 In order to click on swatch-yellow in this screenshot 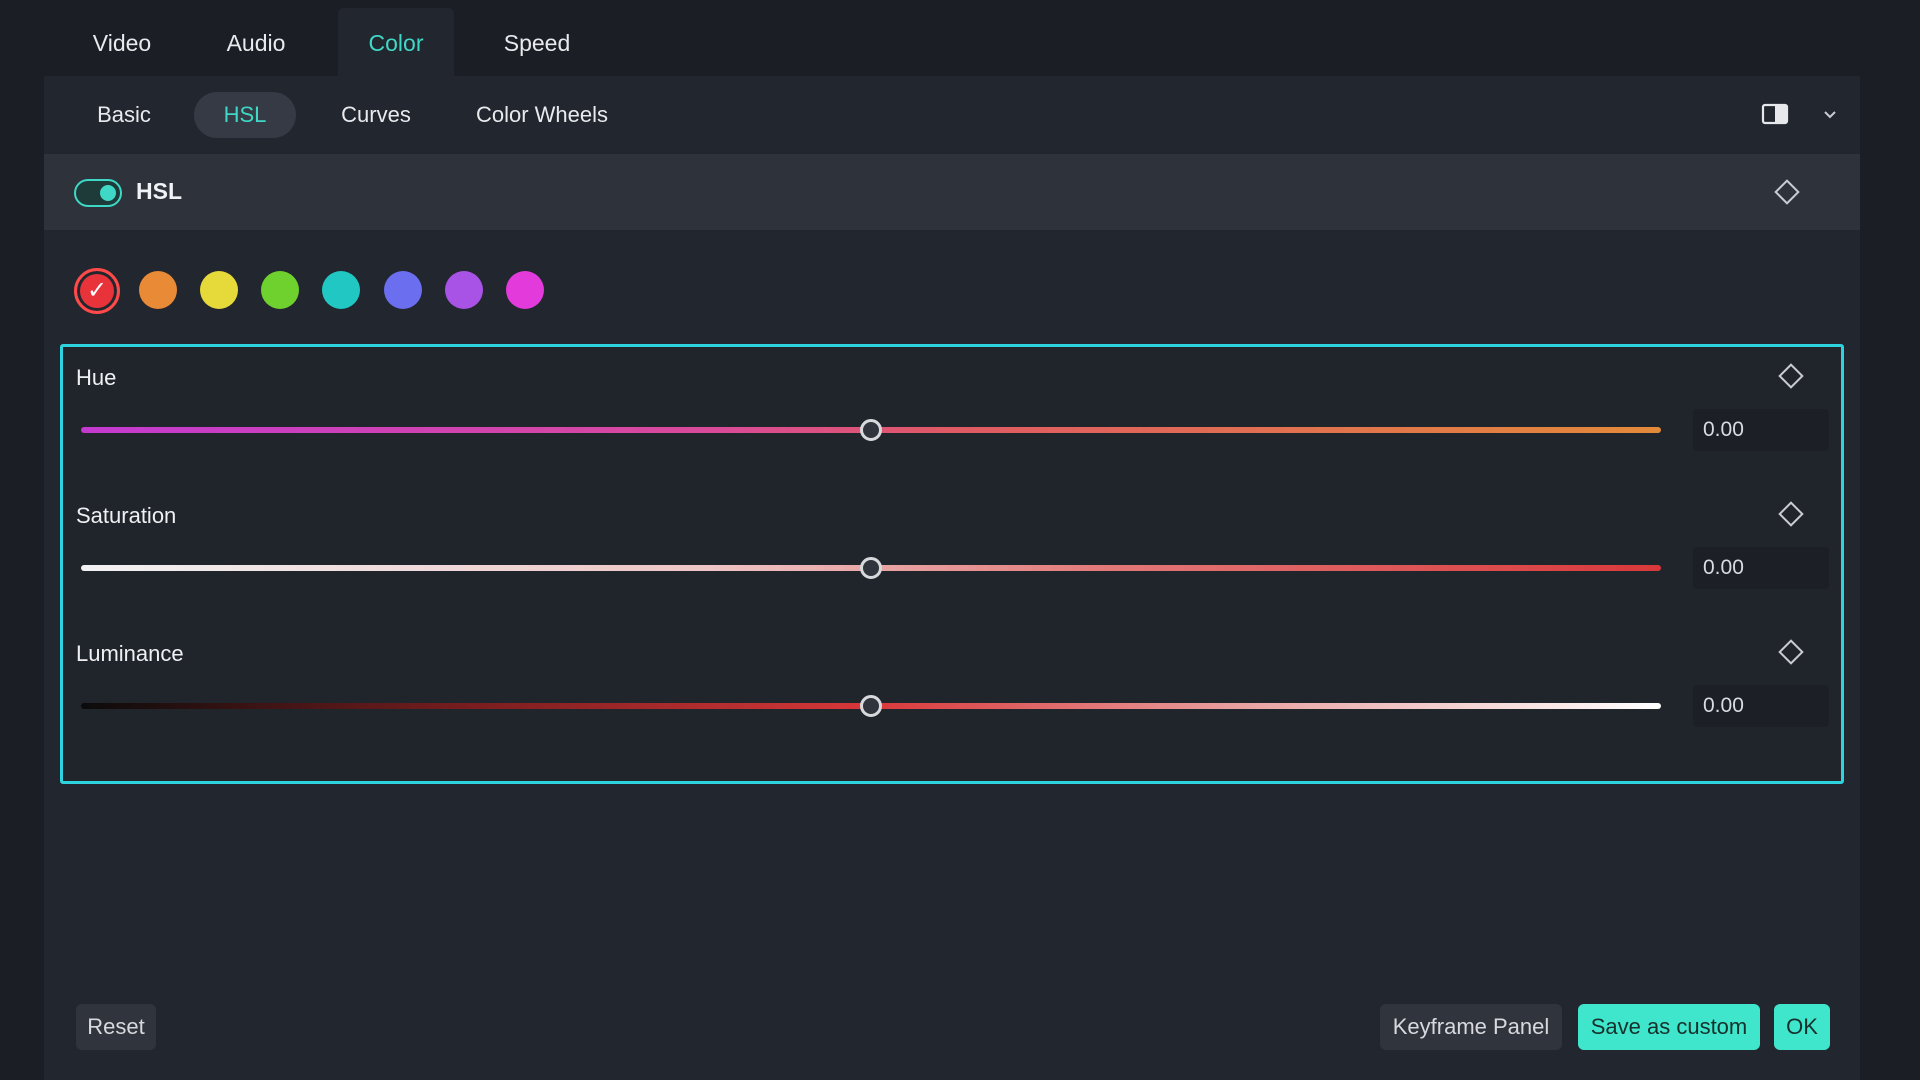, I will do `click(219, 290)`.